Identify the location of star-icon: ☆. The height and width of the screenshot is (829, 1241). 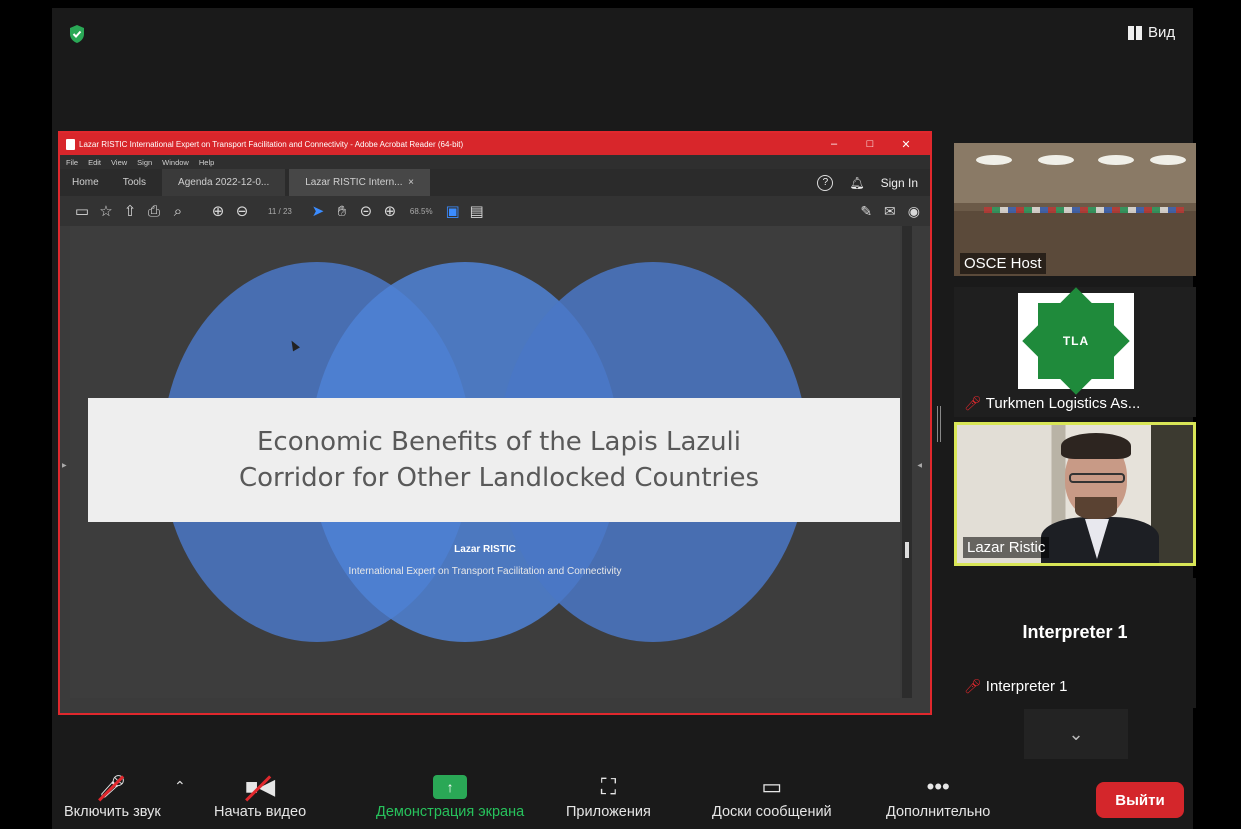
(106, 211).